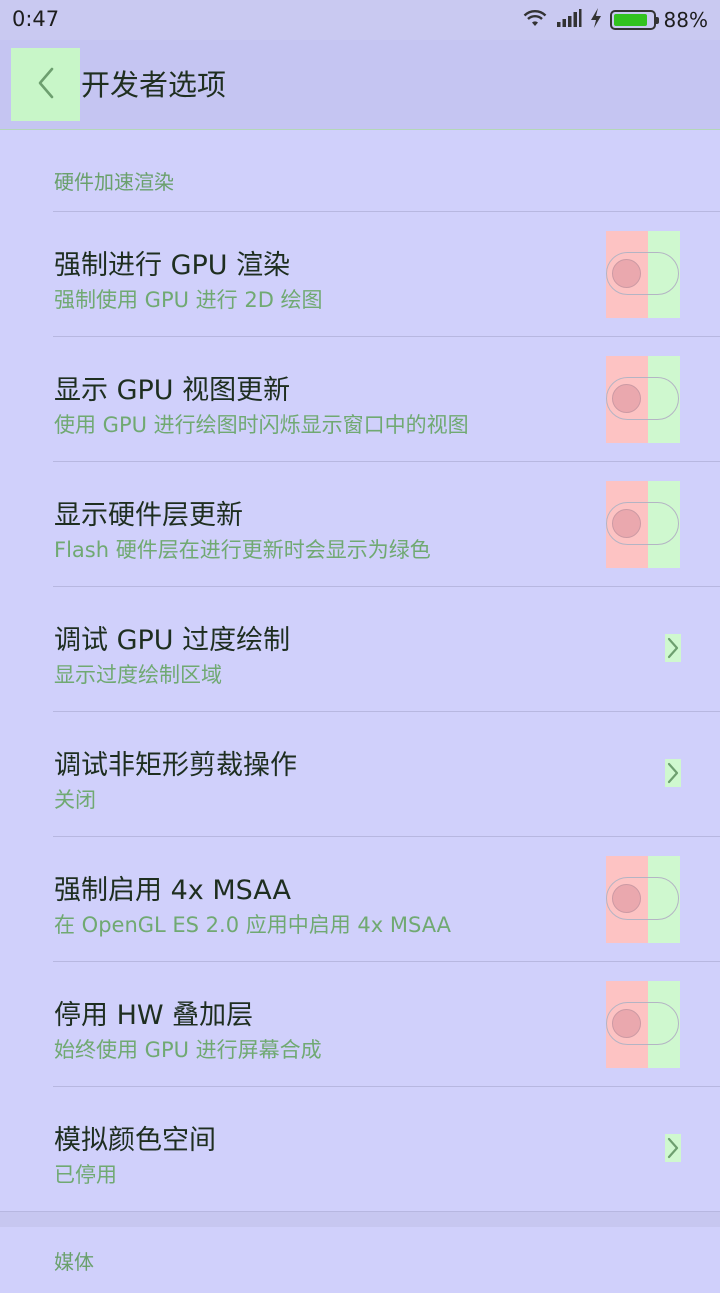  Describe the element at coordinates (74, 1262) in the screenshot. I see `section-header-media: 媒体` at that location.